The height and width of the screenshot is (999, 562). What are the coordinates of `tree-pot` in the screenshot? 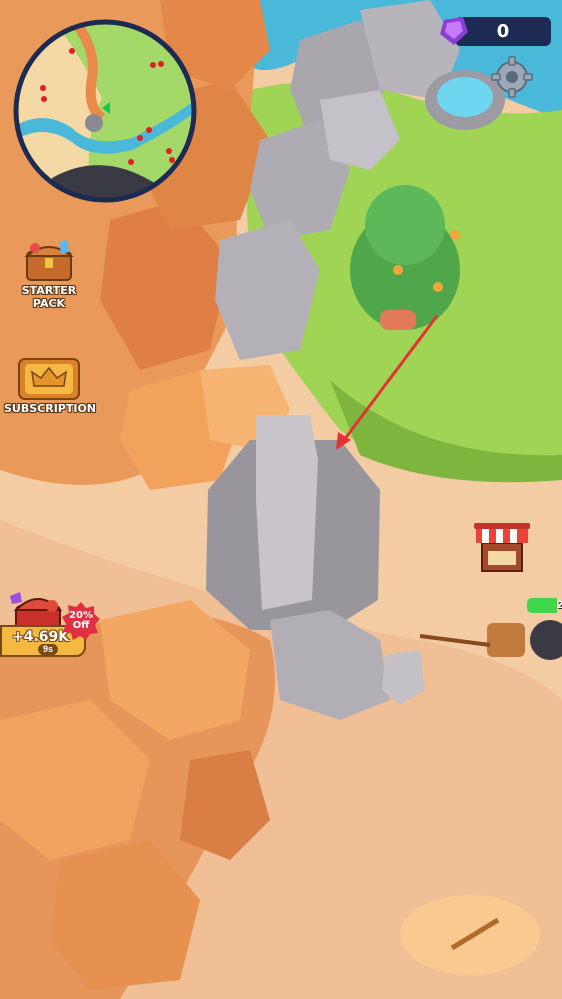 It's located at (398, 320).